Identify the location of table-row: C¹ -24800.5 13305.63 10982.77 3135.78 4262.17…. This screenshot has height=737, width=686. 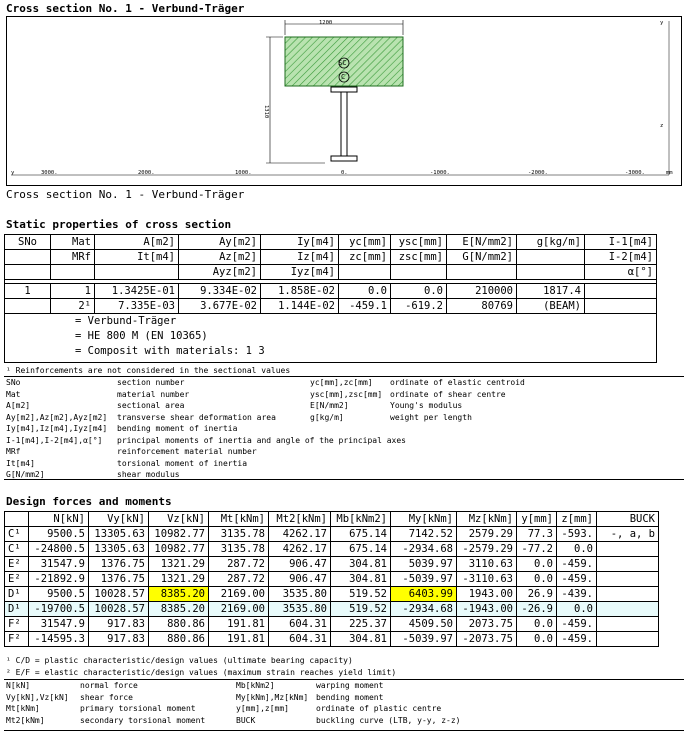
(331, 549).